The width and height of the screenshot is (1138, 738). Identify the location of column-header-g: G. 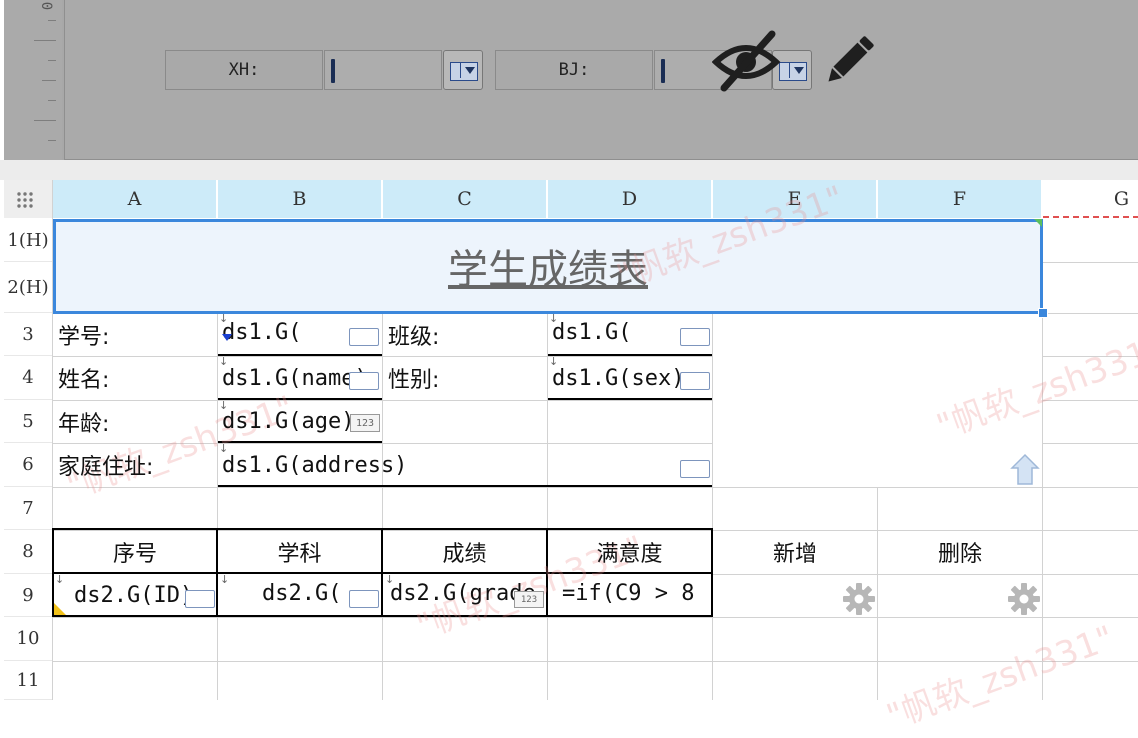
(1090, 199).